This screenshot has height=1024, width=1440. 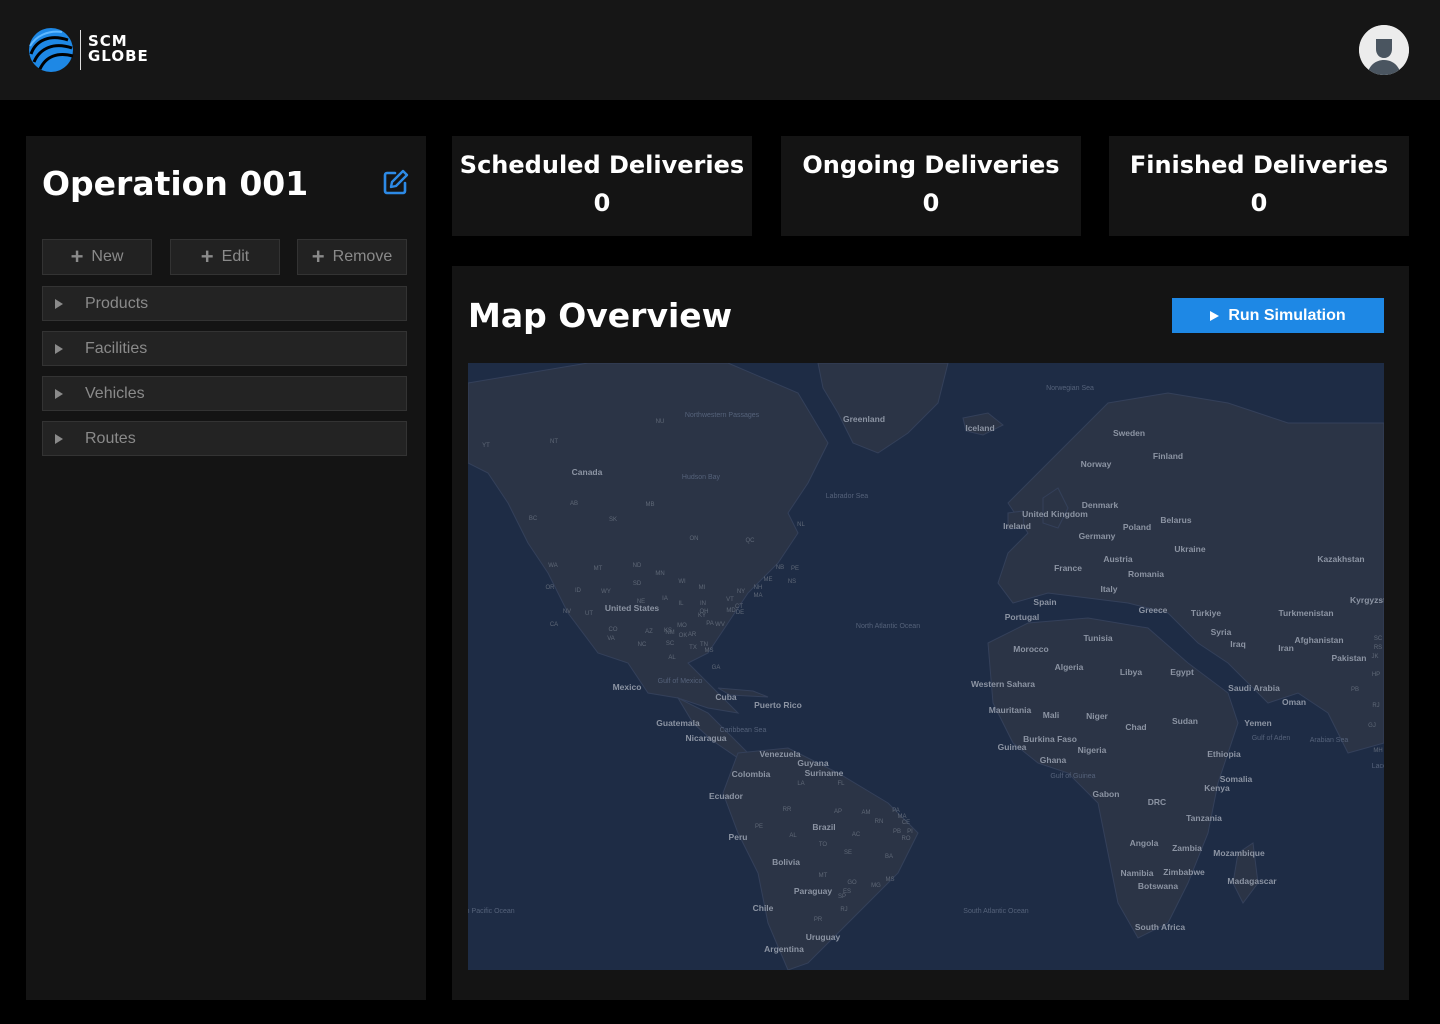 What do you see at coordinates (574, 504) in the screenshot?
I see `map-region-label: AB` at bounding box center [574, 504].